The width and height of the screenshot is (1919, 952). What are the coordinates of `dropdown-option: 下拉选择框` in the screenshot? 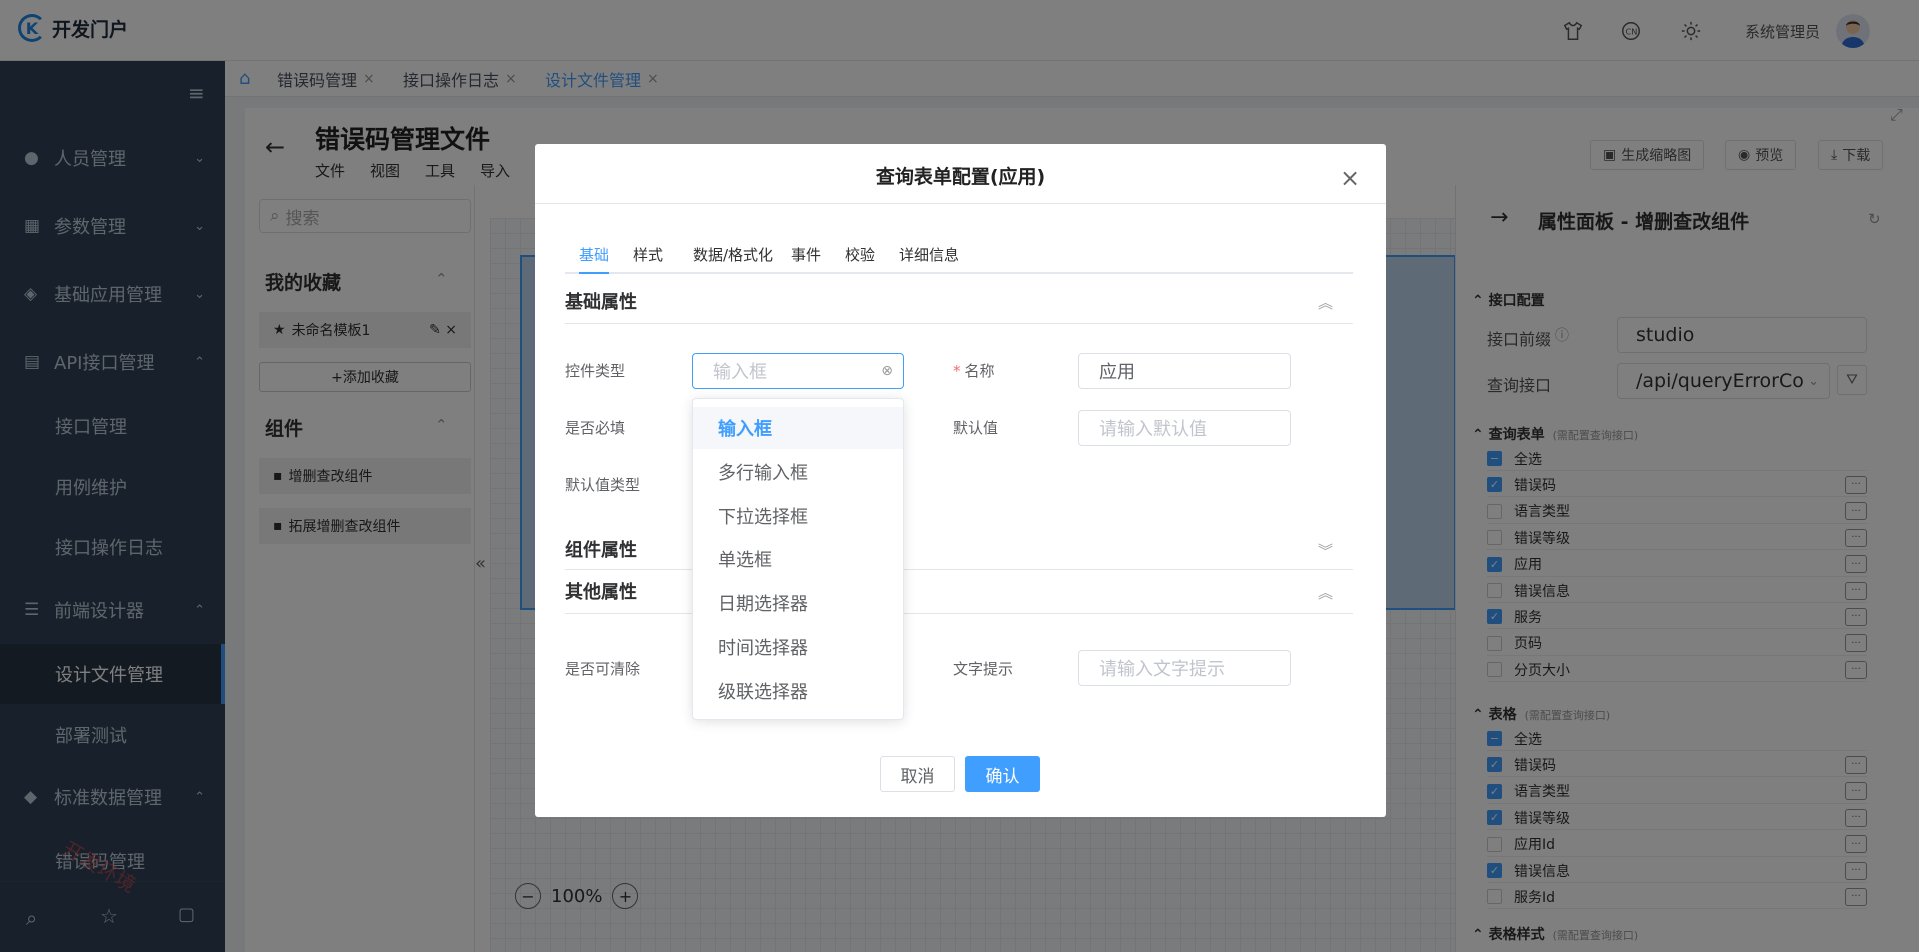 It's located at (798, 516).